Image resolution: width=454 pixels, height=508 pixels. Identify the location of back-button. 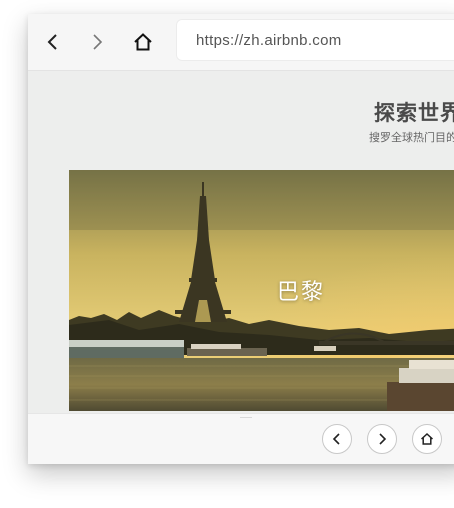
(53, 42).